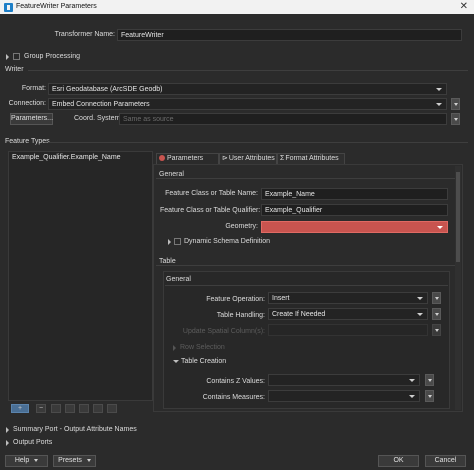  What do you see at coordinates (436, 298) in the screenshot?
I see `feature-operation-options-button` at bounding box center [436, 298].